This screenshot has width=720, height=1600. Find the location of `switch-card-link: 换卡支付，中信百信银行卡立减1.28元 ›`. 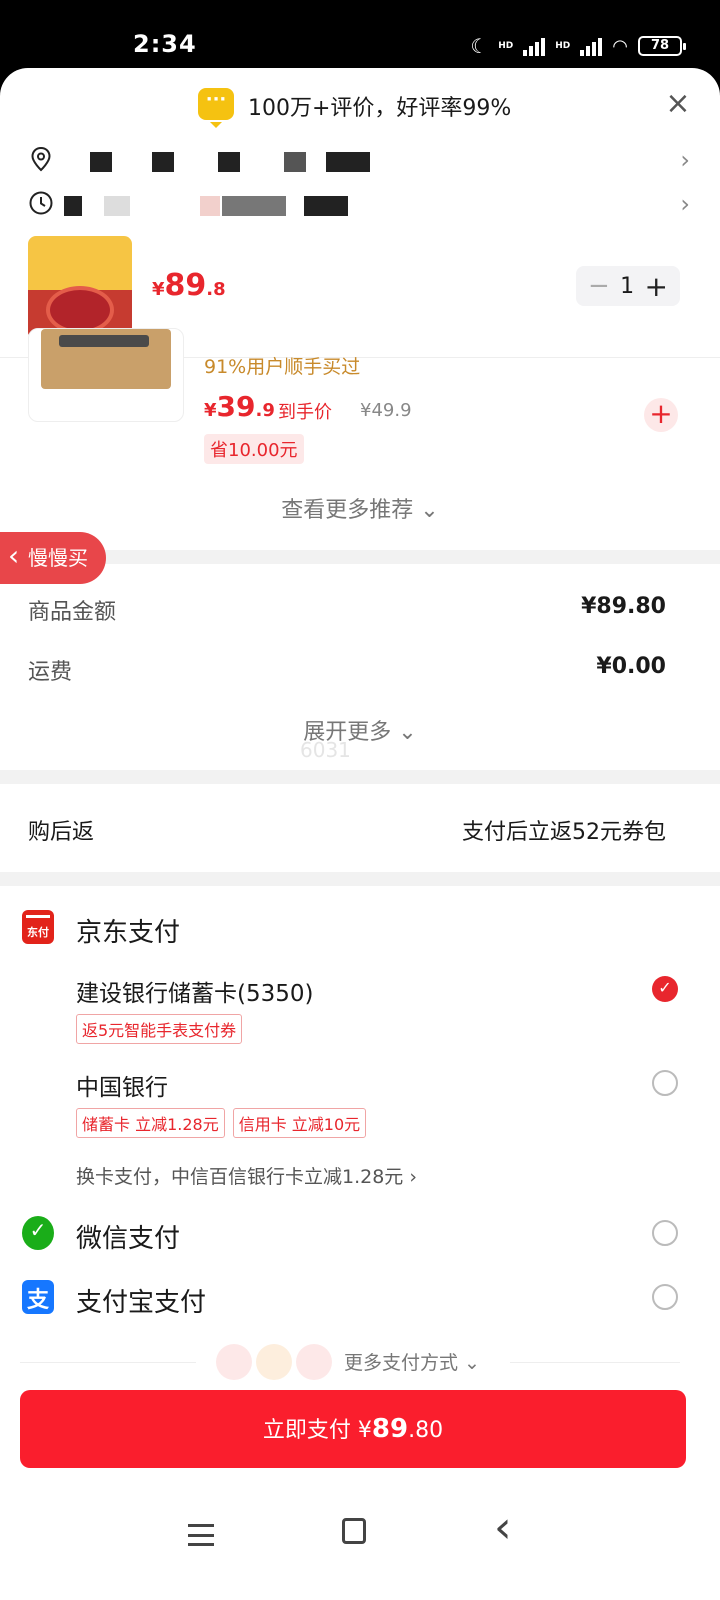

switch-card-link: 换卡支付，中信百信银行卡立减1.28元 › is located at coordinates (246, 1175).